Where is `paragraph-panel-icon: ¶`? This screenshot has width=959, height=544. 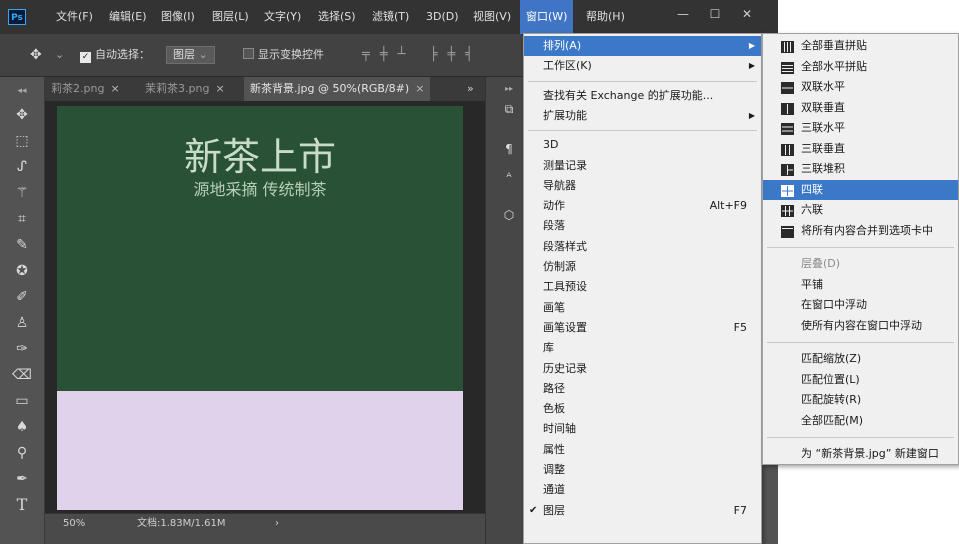 paragraph-panel-icon: ¶ is located at coordinates (509, 149).